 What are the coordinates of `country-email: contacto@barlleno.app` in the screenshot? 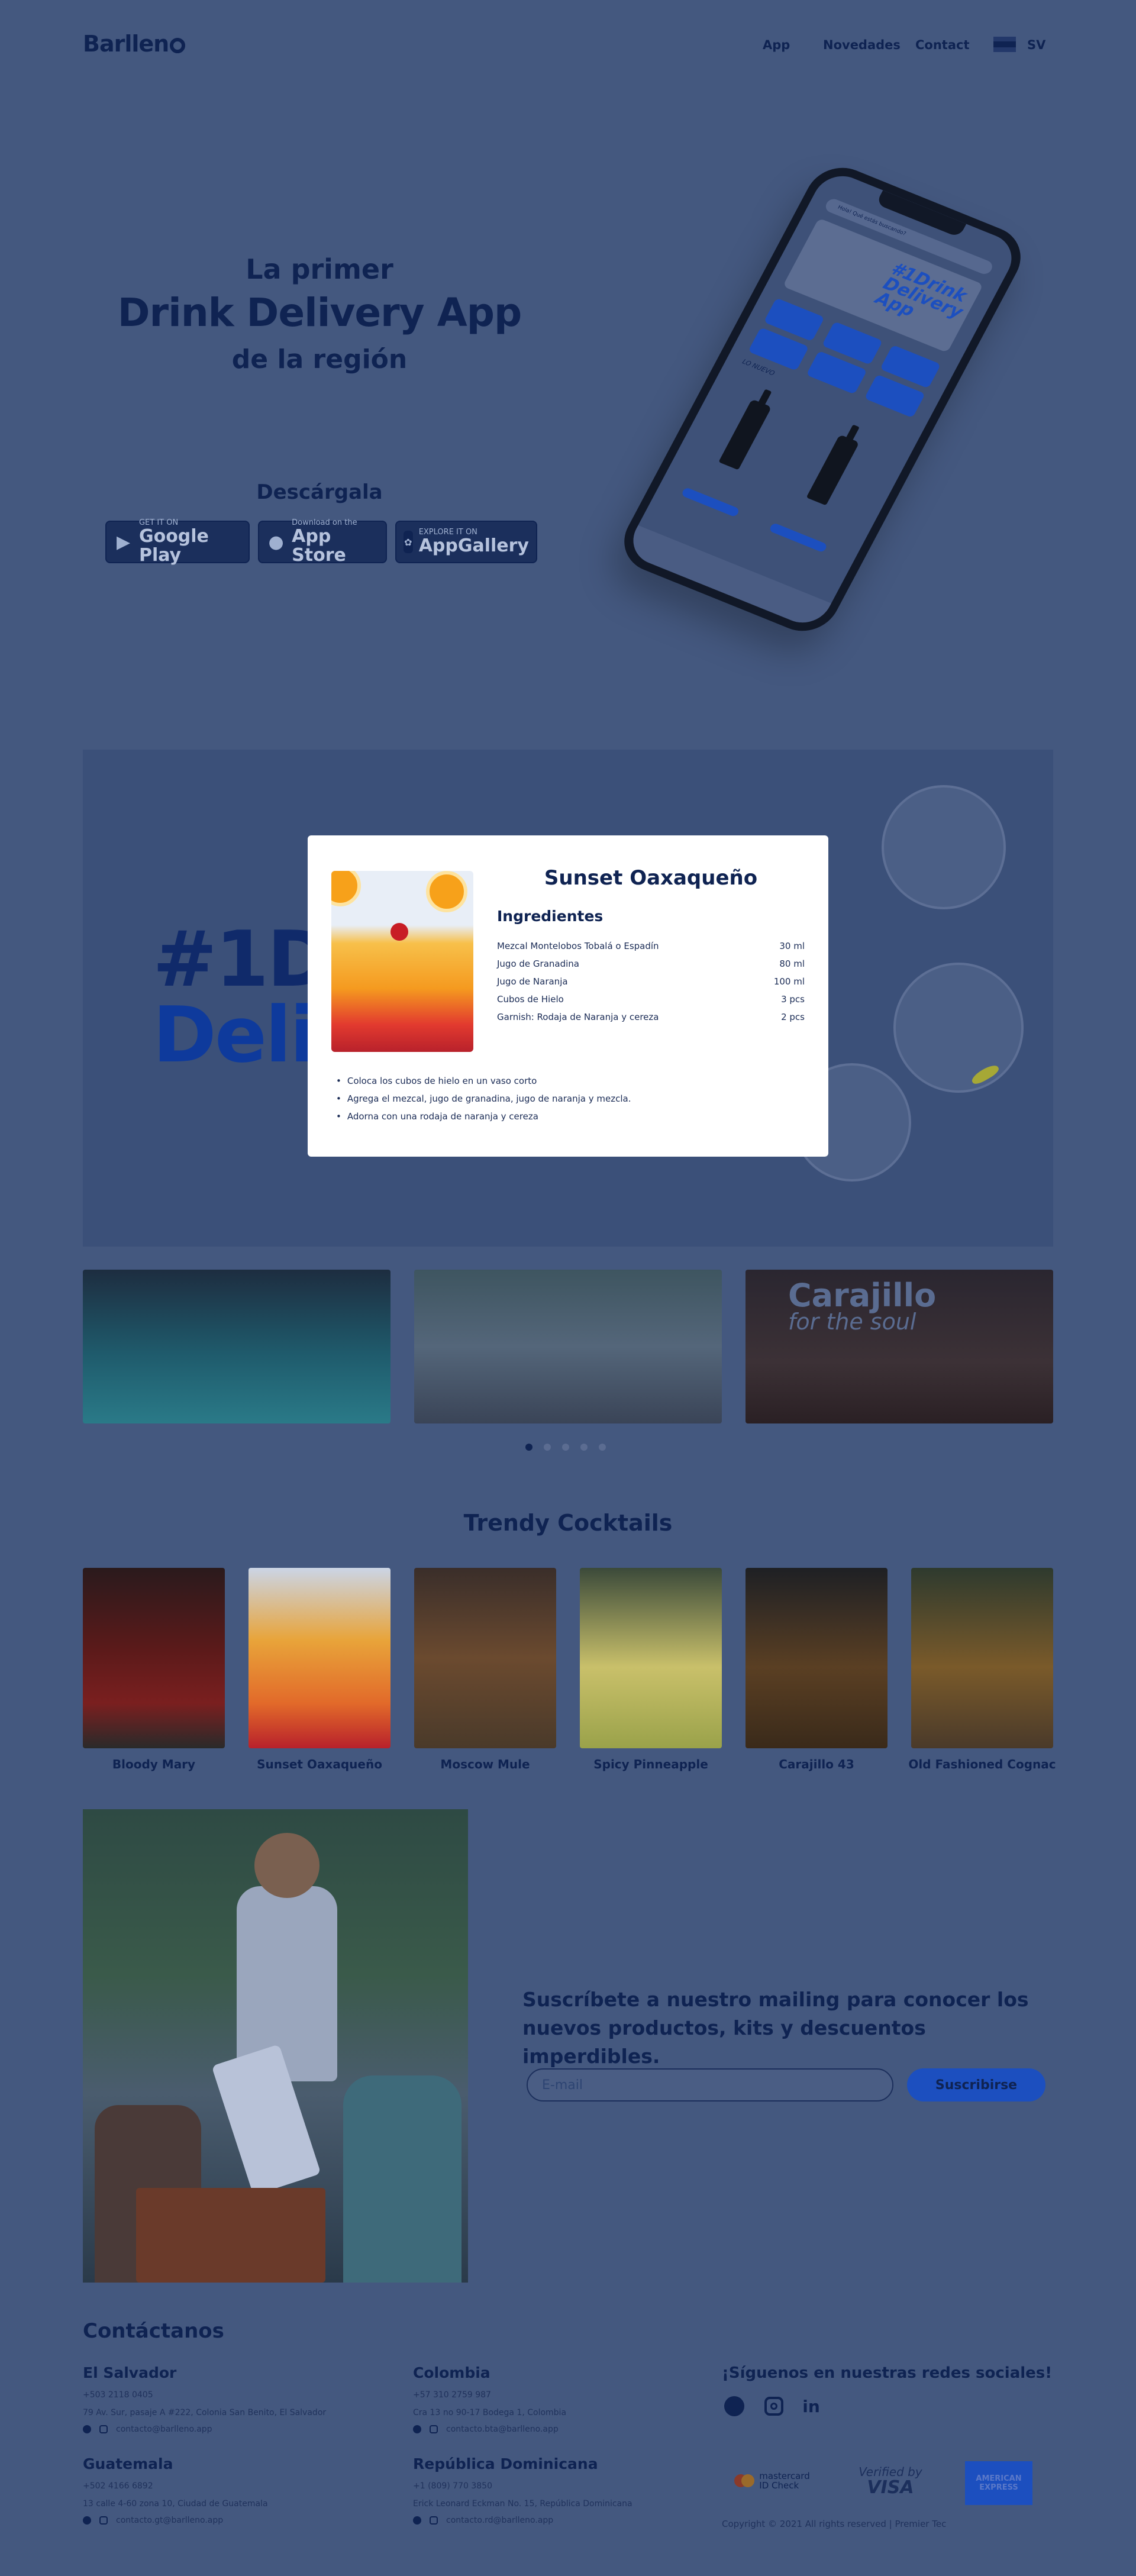 It's located at (164, 2429).